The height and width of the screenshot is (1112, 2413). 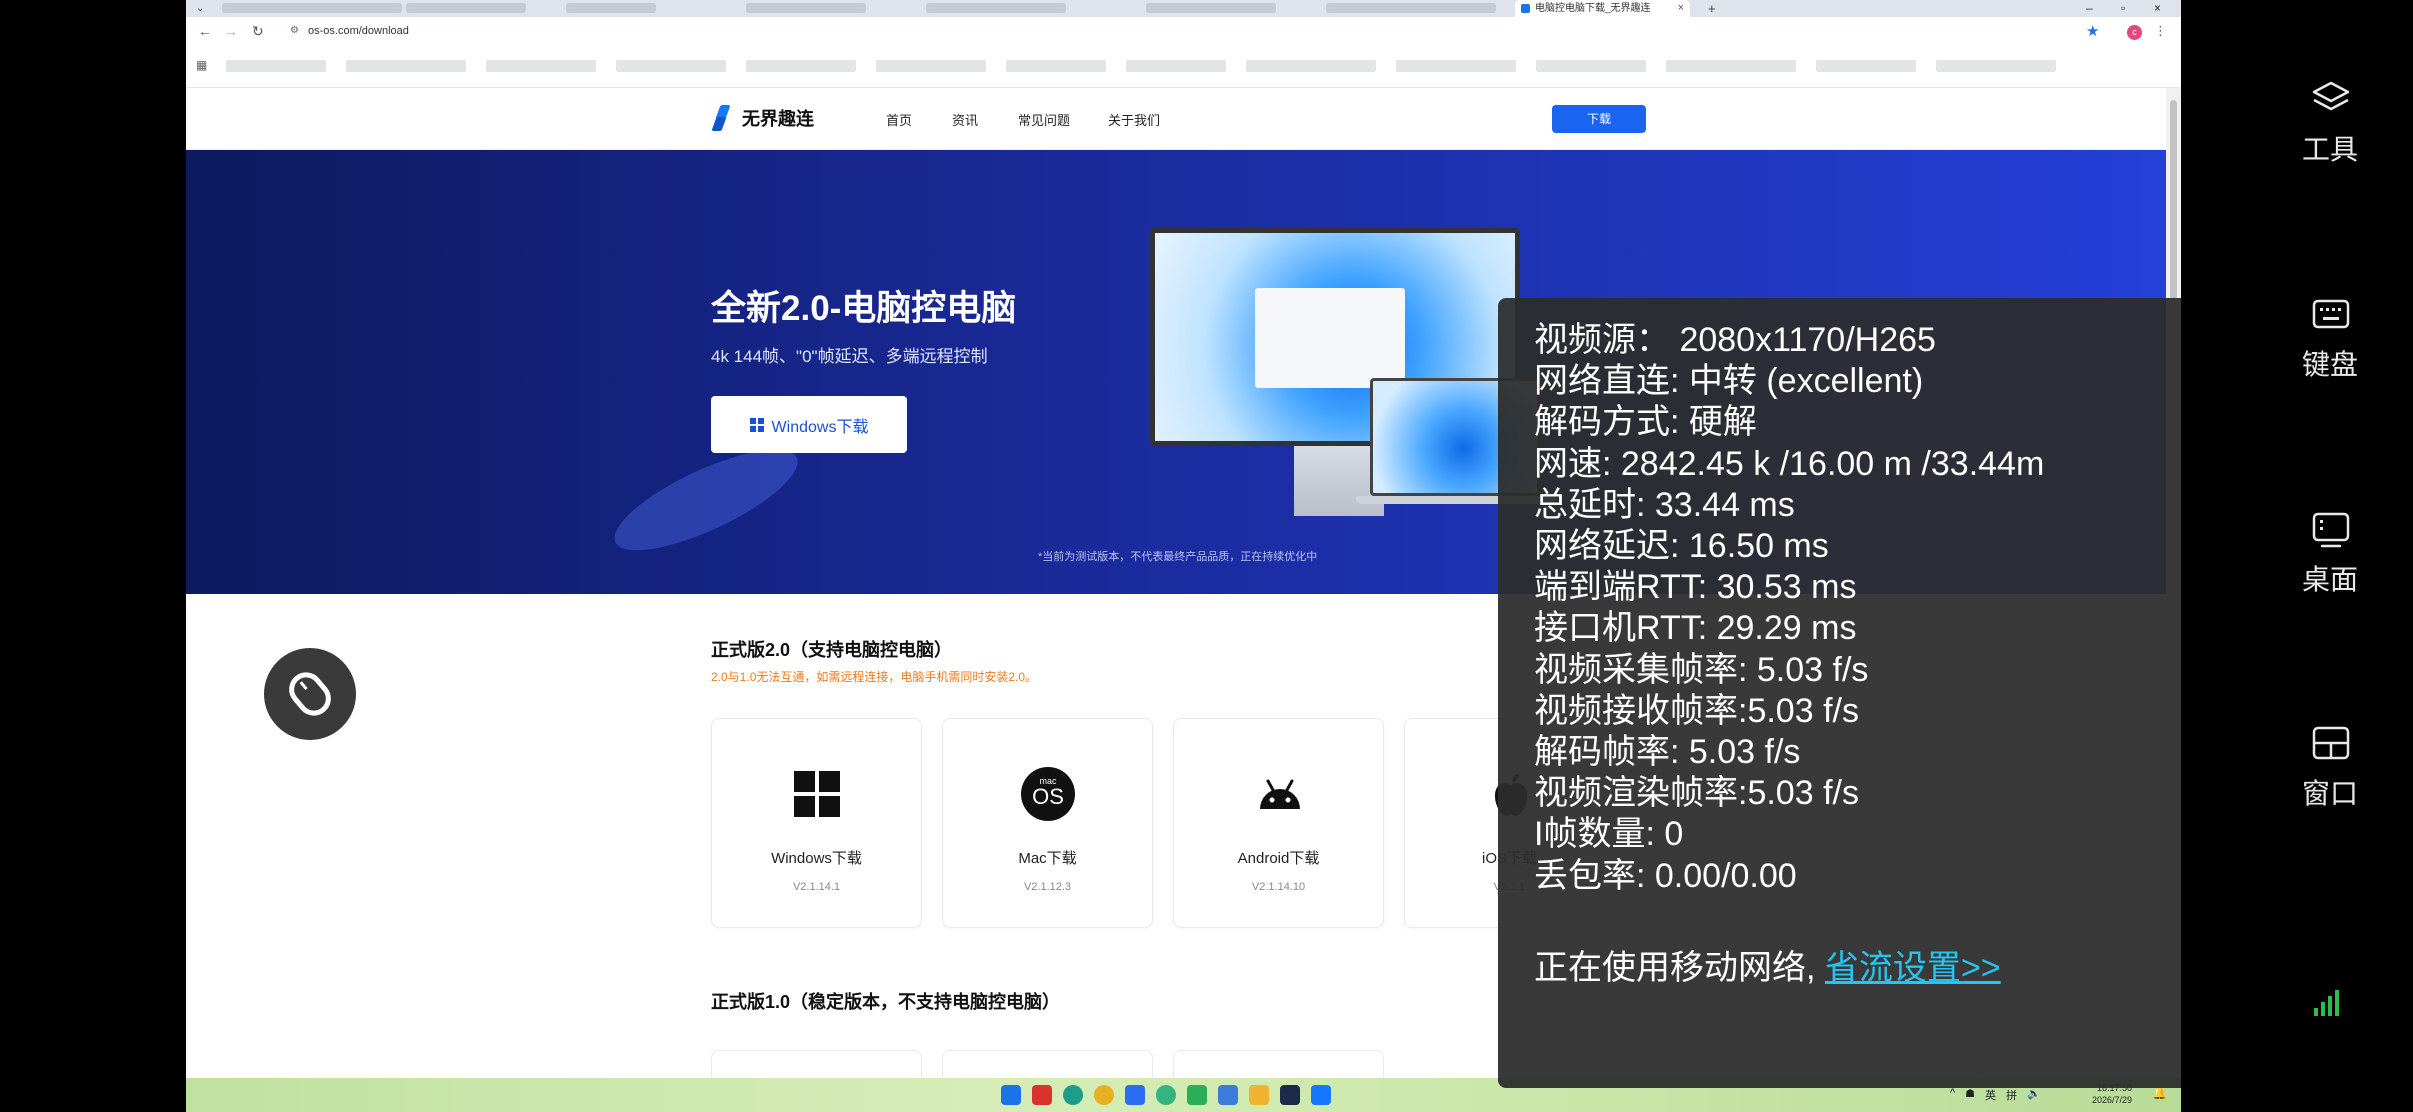 I want to click on card-name: Android下载, so click(x=1278, y=858).